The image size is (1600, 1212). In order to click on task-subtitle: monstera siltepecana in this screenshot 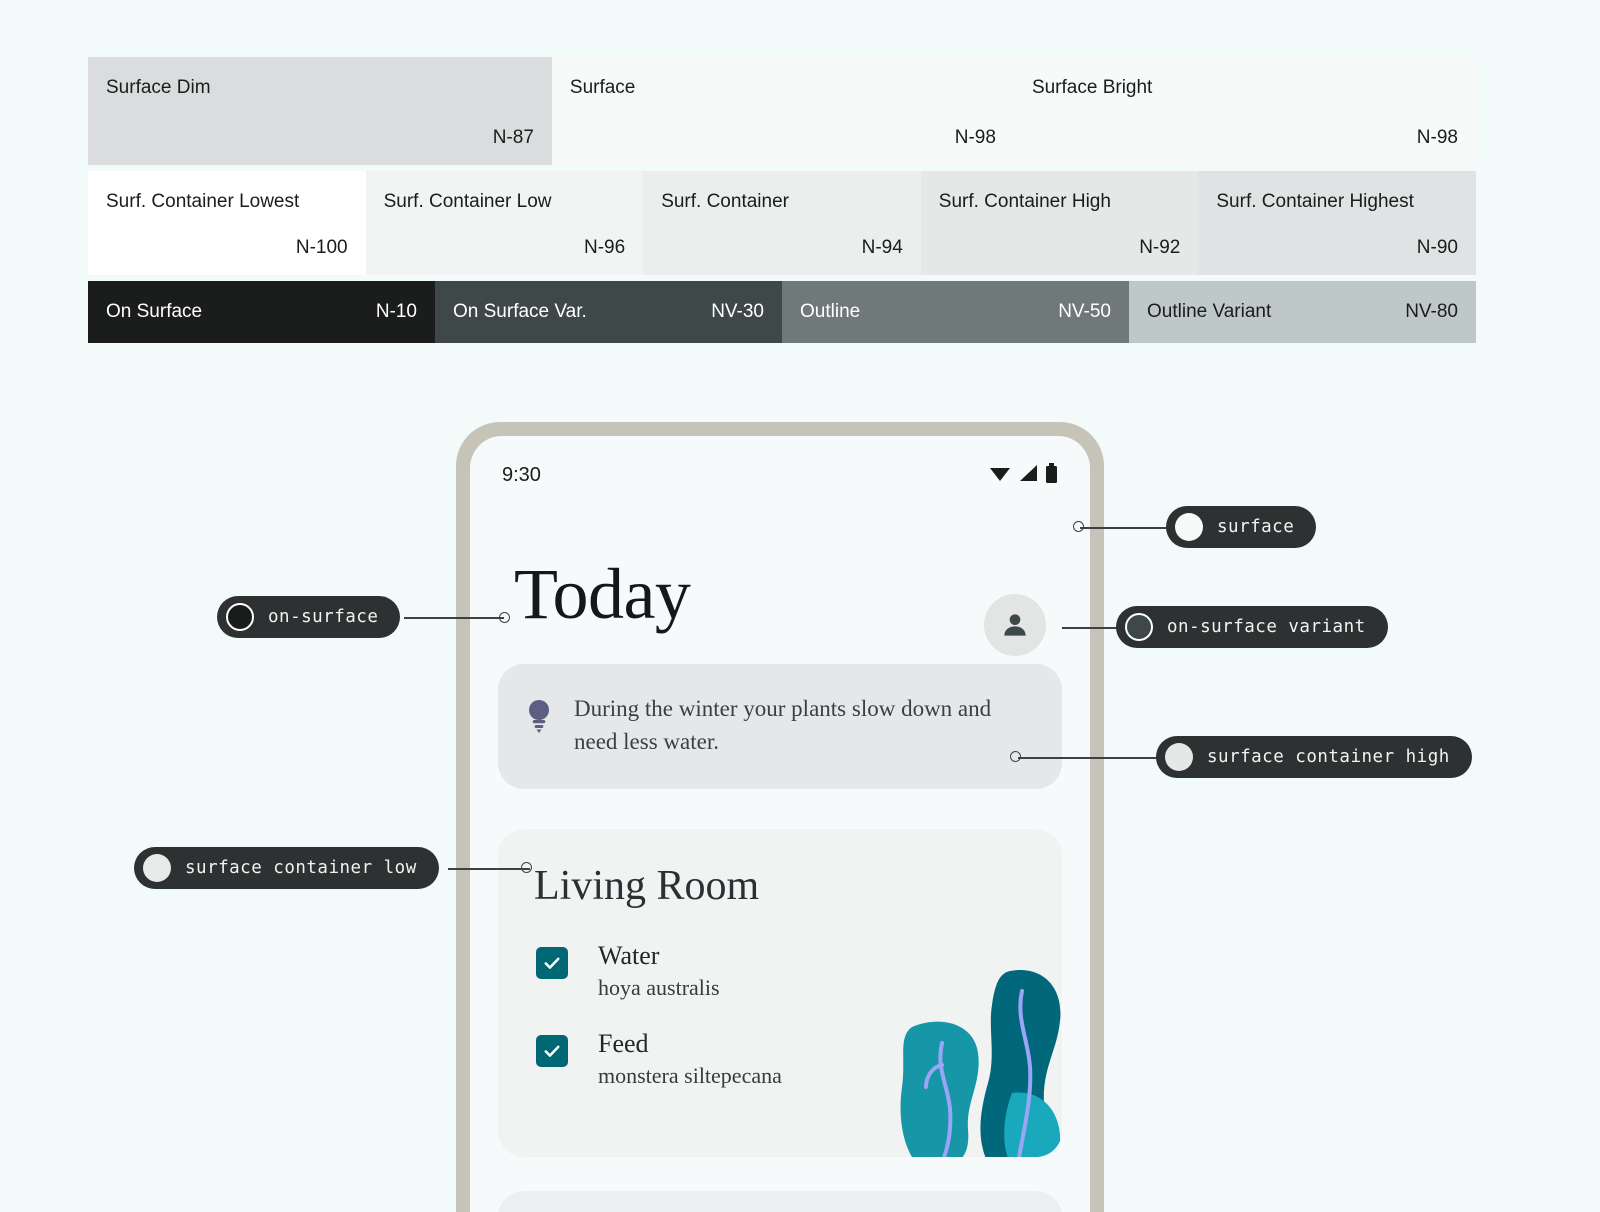, I will do `click(690, 1075)`.